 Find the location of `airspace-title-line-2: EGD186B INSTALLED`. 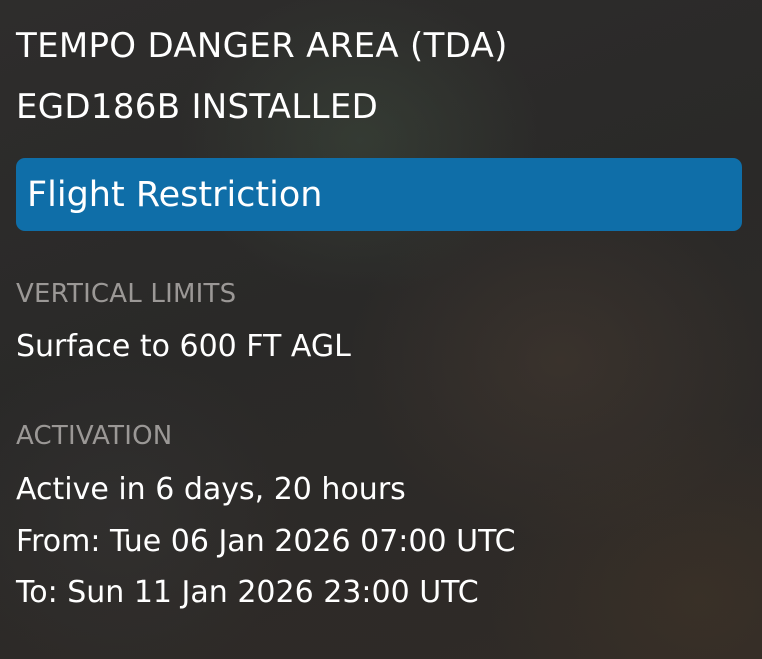

airspace-title-line-2: EGD186B INSTALLED is located at coordinates (197, 107).